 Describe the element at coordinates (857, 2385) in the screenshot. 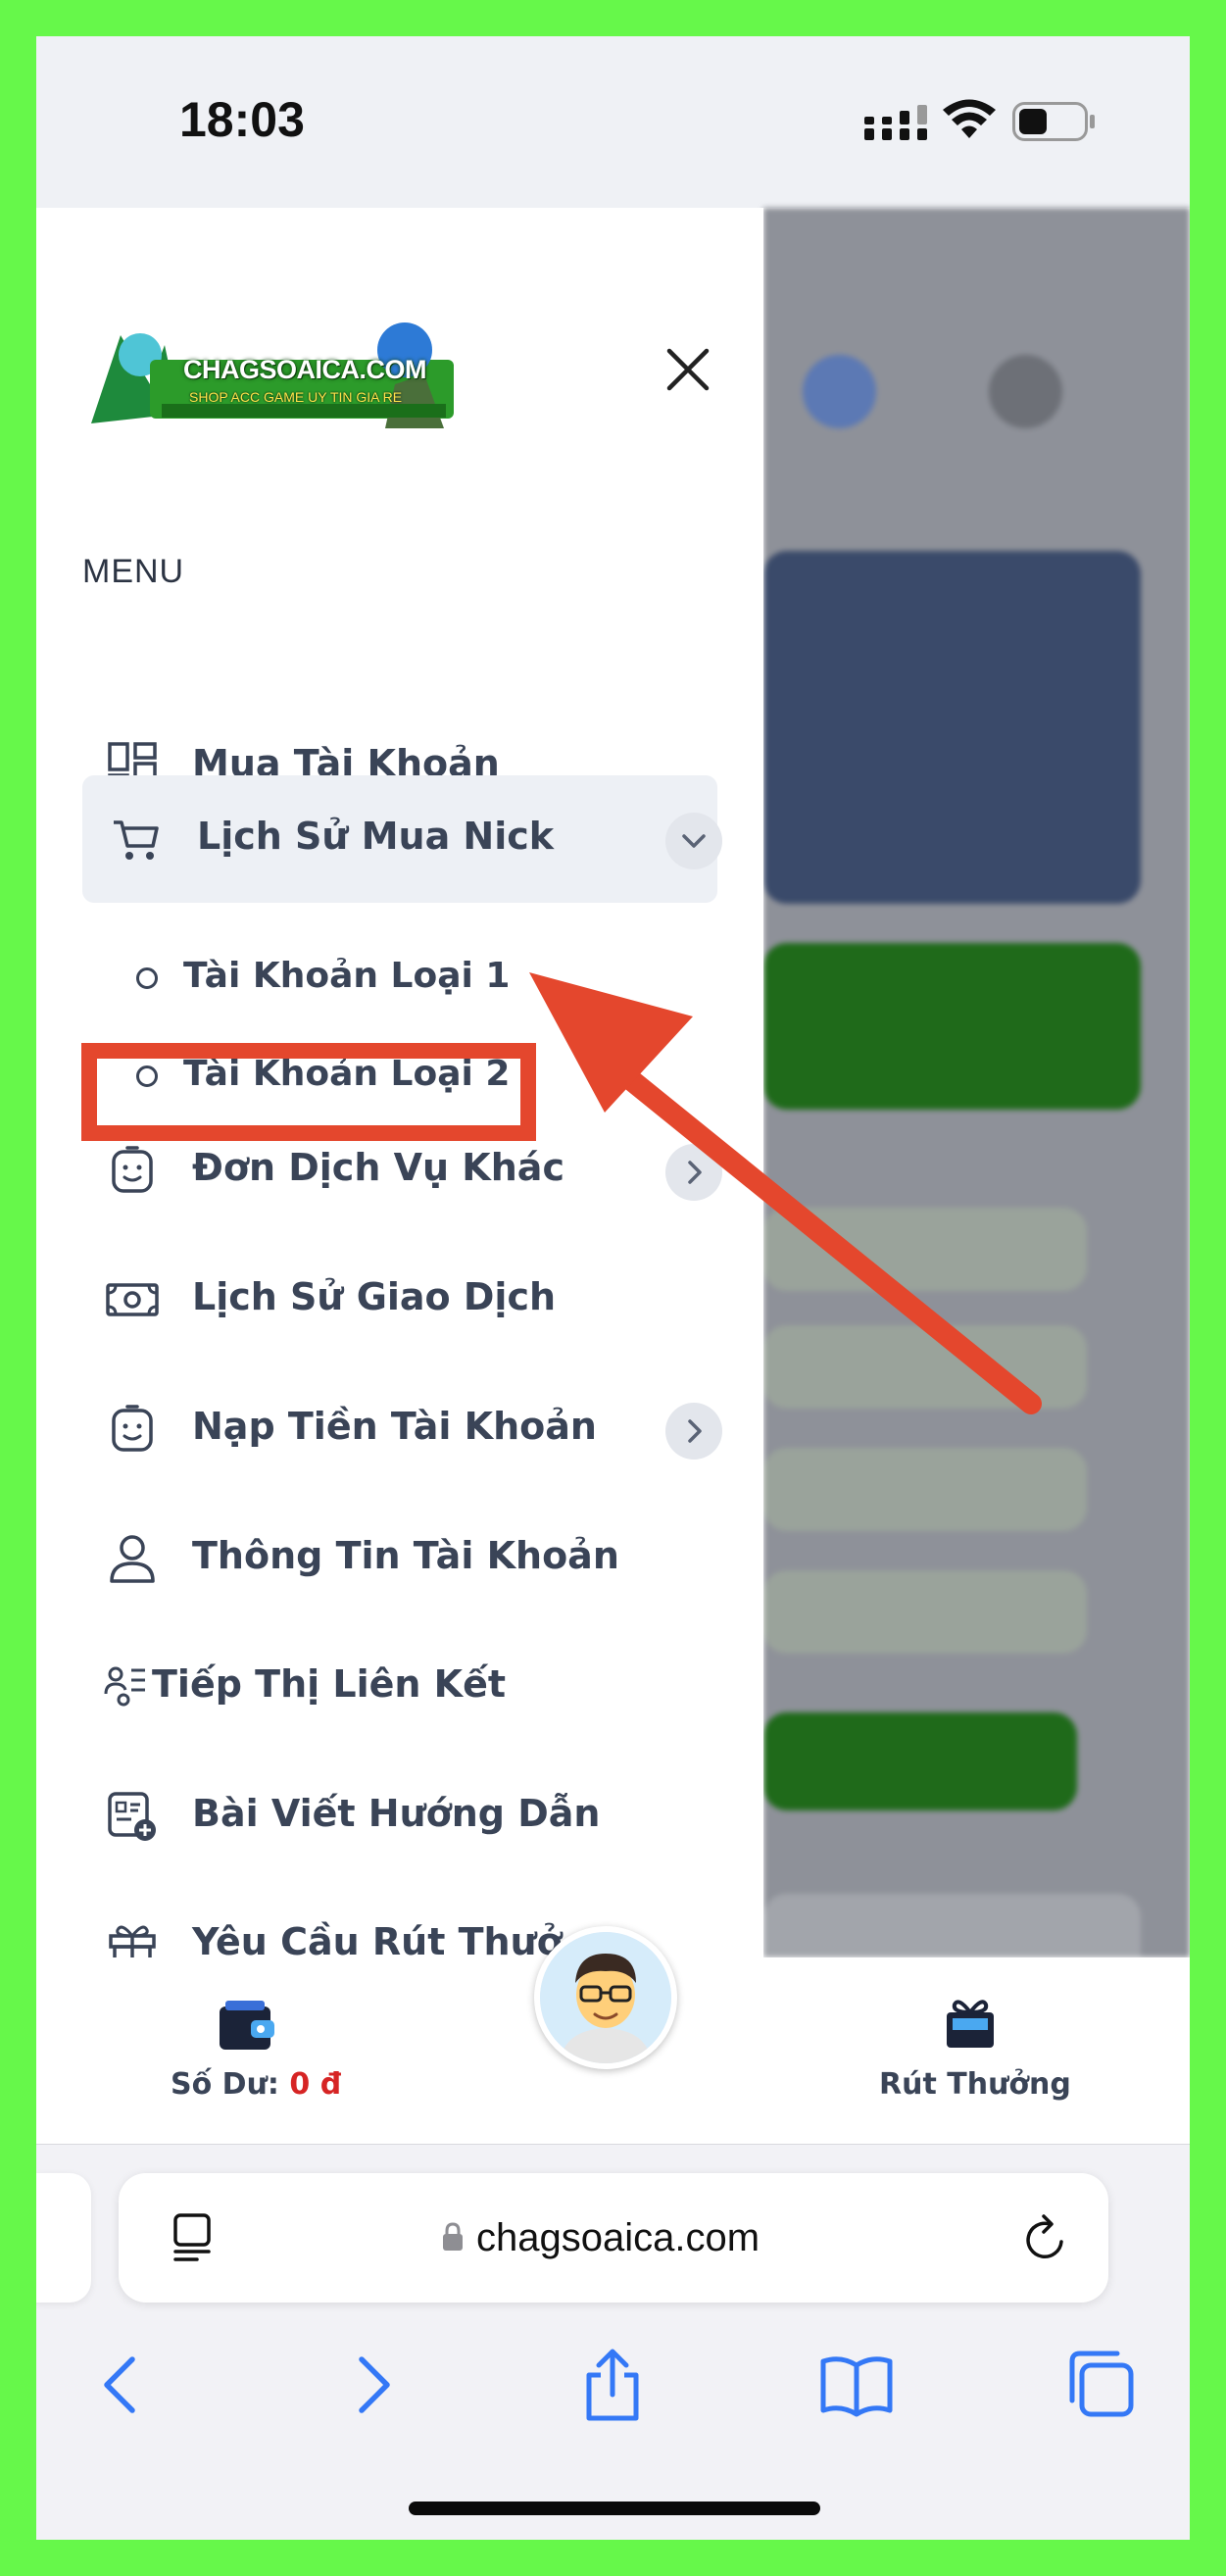

I see `bookmarks-icon` at that location.